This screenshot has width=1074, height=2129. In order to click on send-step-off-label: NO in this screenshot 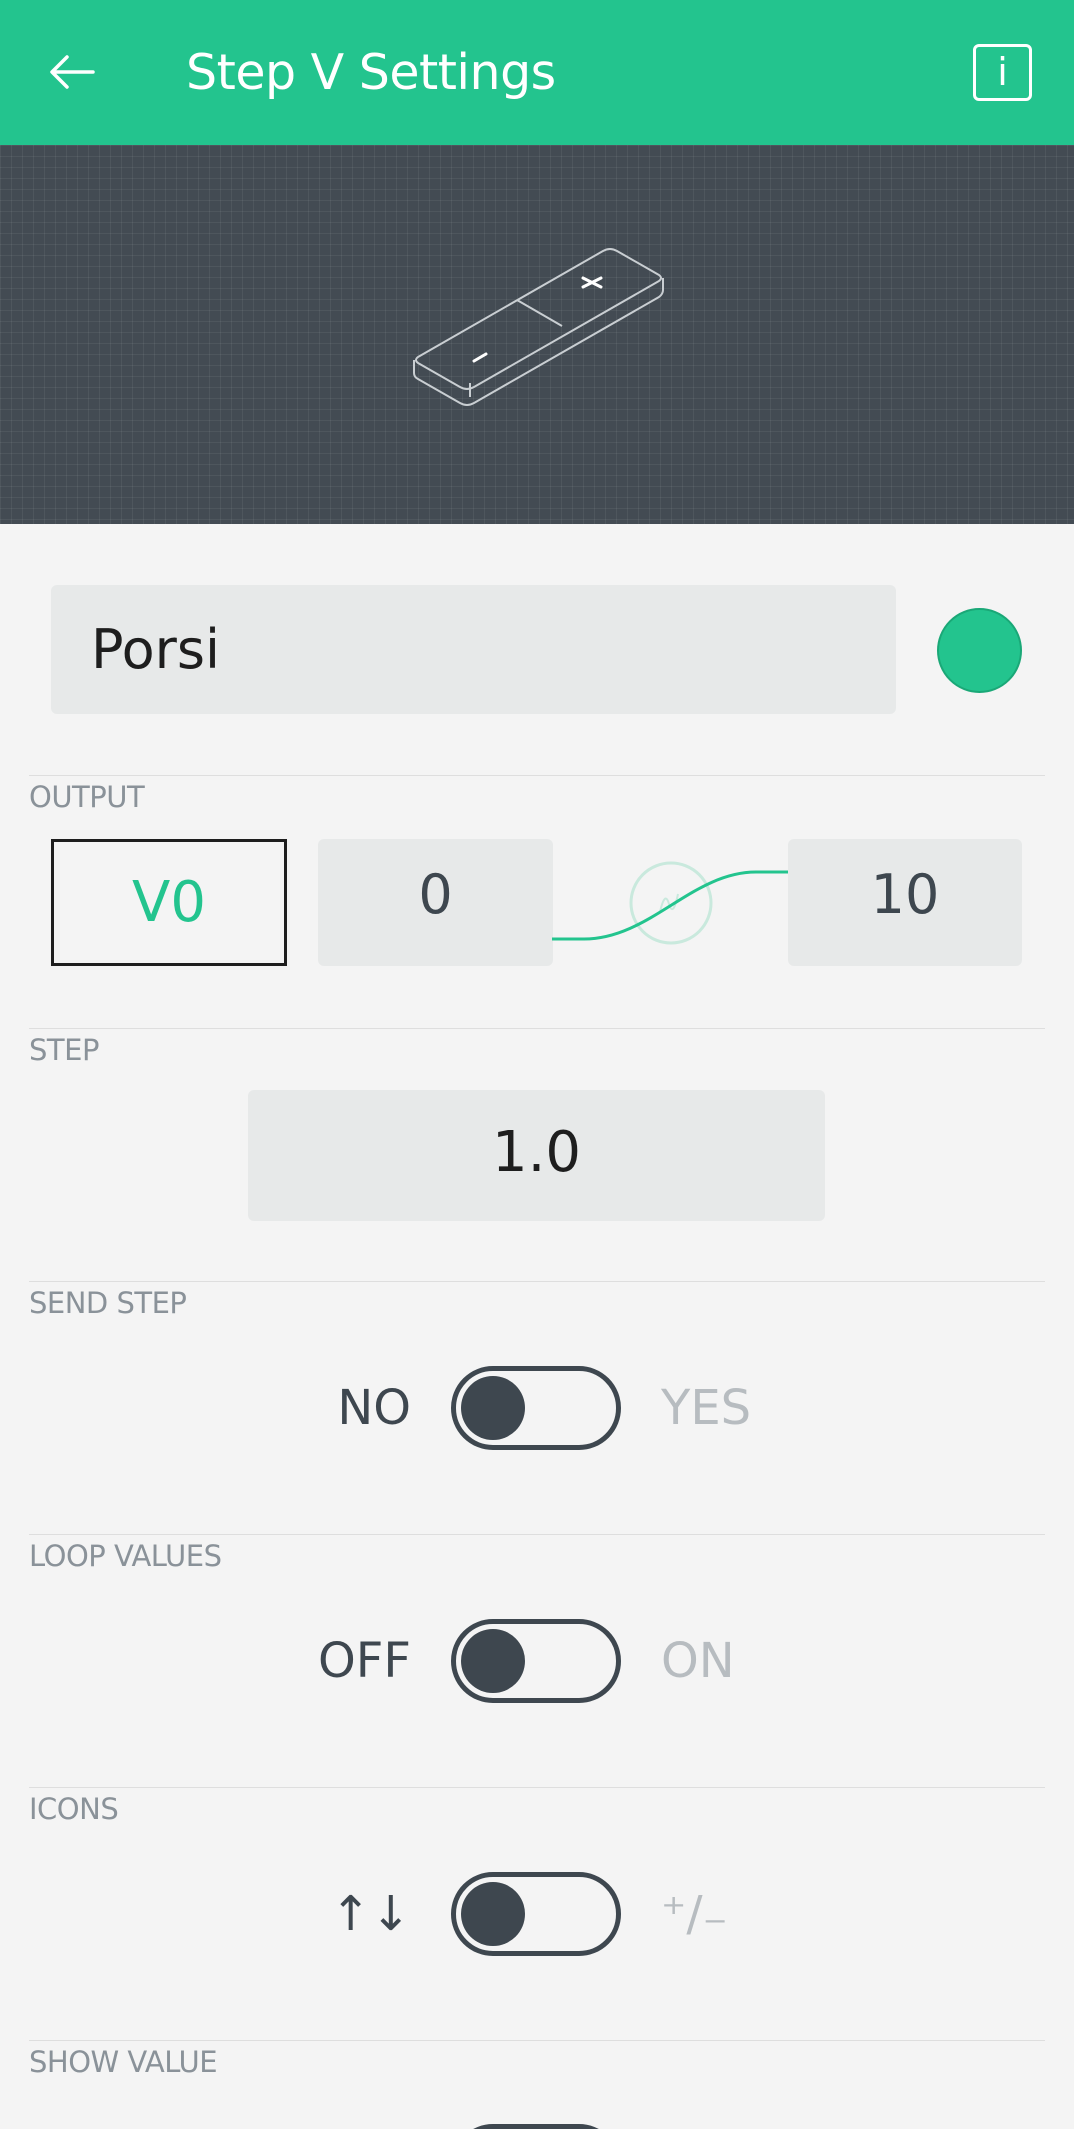, I will do `click(374, 1408)`.